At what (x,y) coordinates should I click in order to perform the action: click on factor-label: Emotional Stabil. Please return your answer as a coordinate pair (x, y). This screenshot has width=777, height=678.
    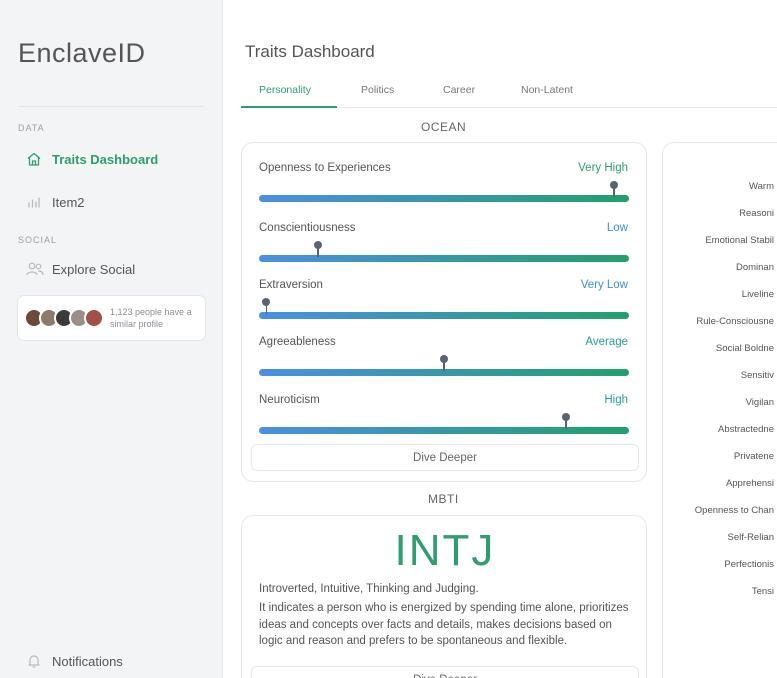
    Looking at the image, I should click on (739, 240).